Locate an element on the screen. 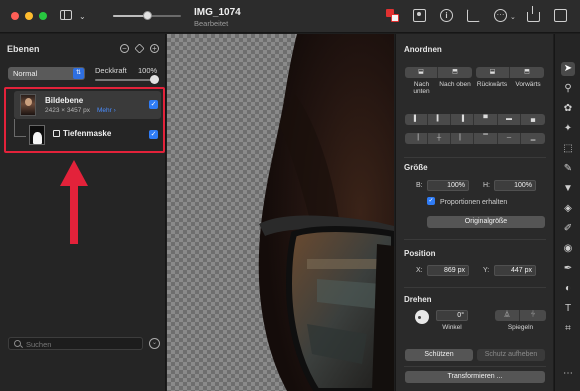 The width and height of the screenshot is (580, 391). layer-stack-icon is located at coordinates (139, 48).